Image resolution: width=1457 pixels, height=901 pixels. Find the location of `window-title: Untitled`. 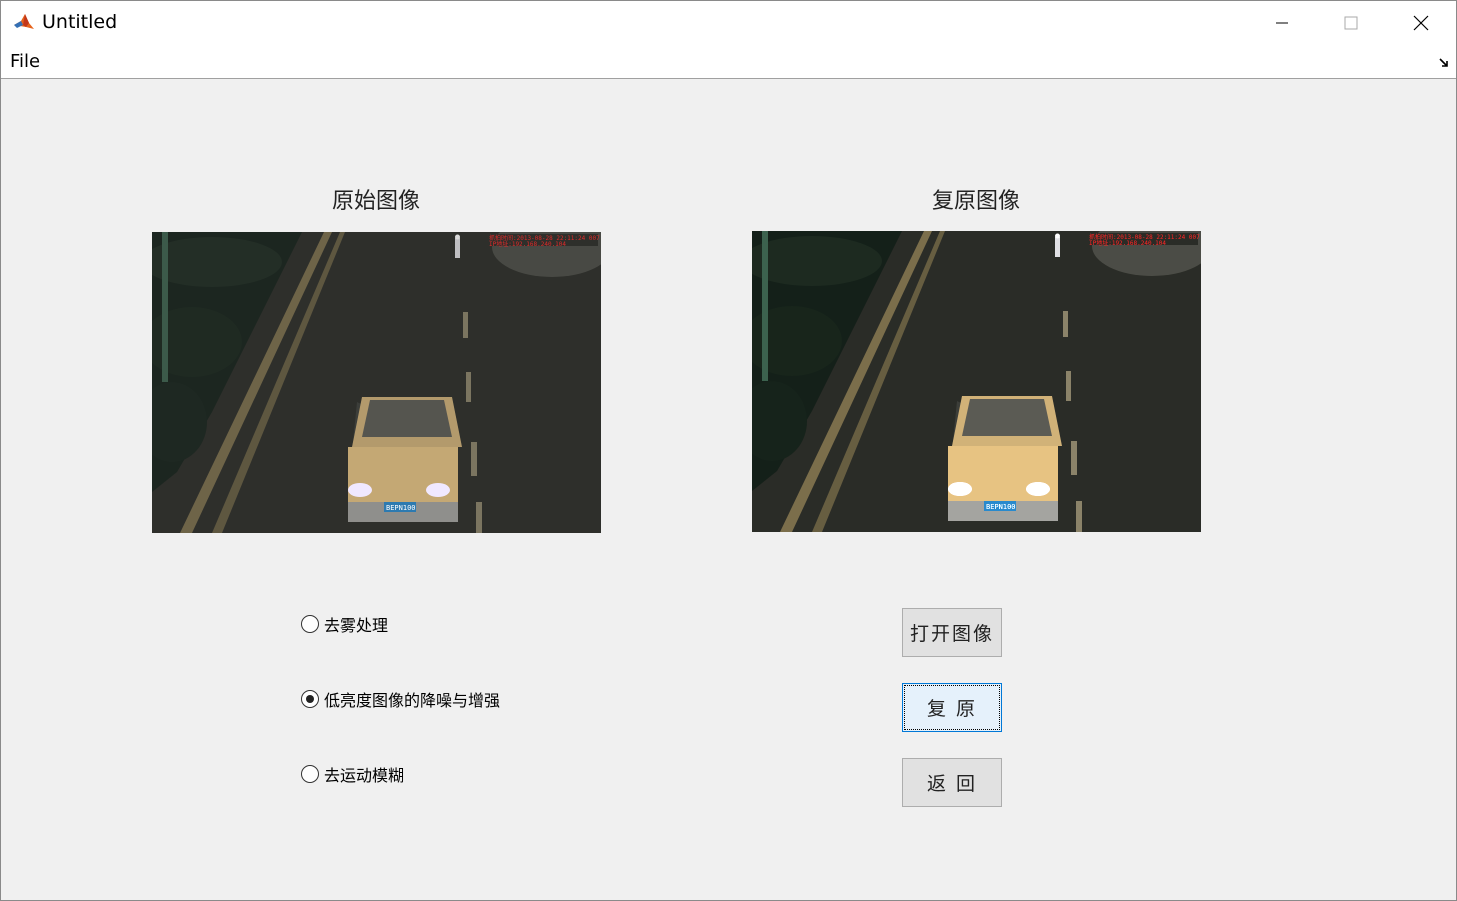

window-title: Untitled is located at coordinates (80, 22).